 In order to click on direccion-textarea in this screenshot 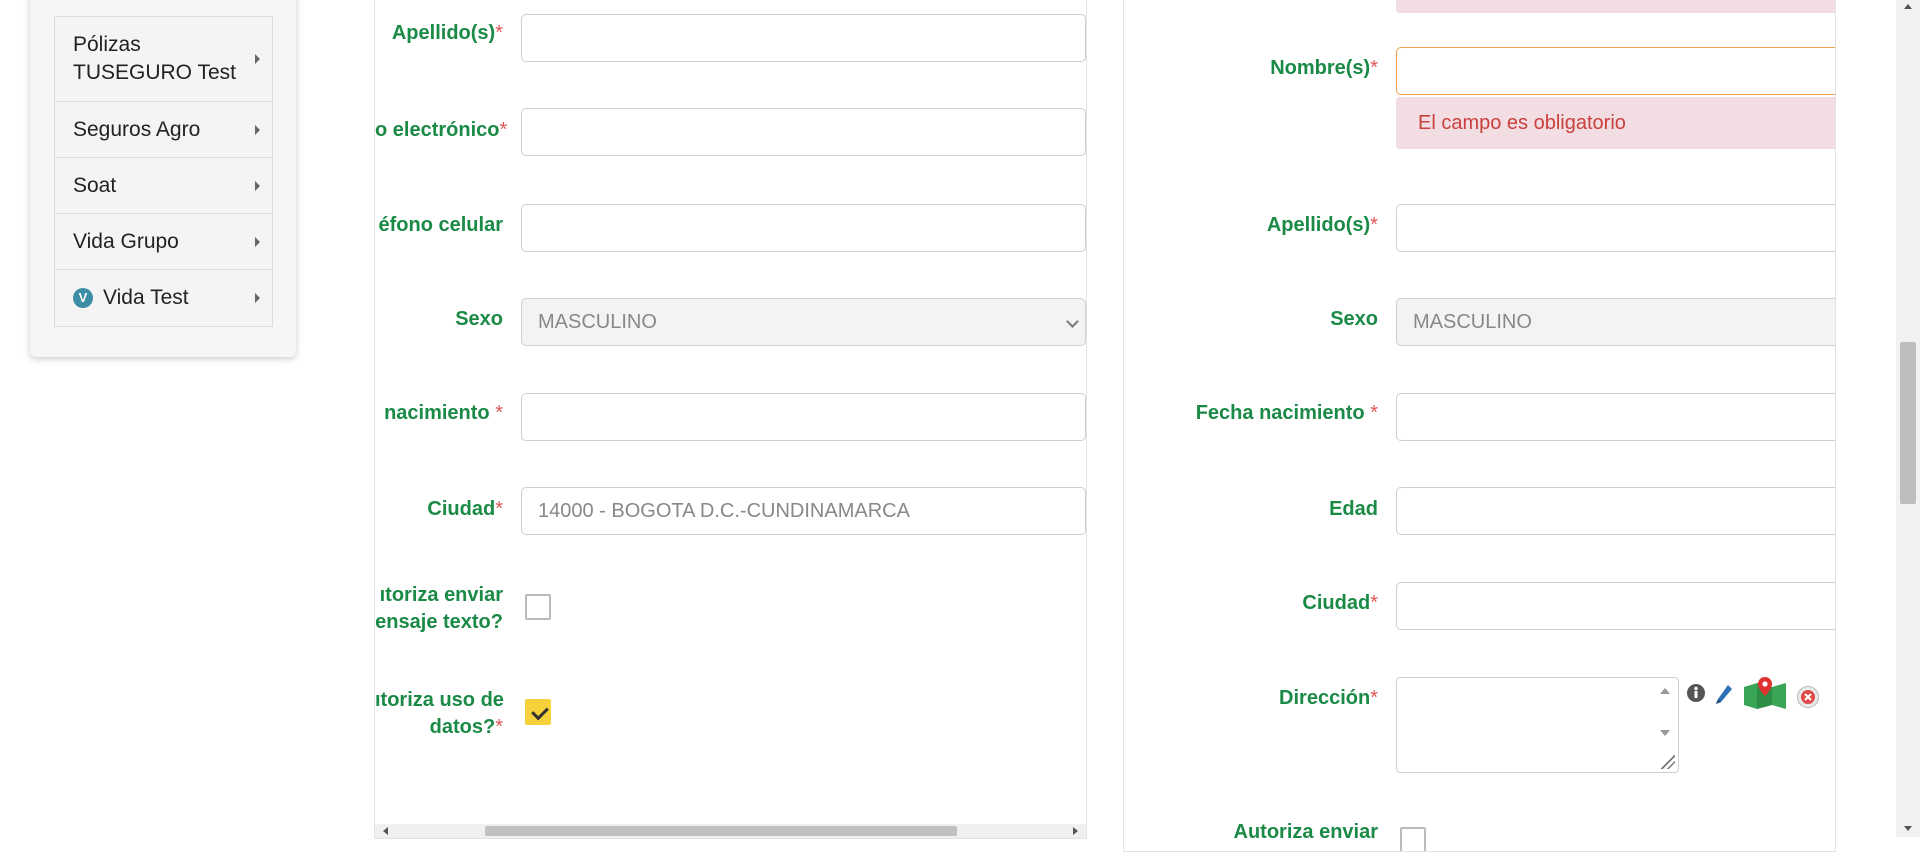, I will do `click(1537, 725)`.